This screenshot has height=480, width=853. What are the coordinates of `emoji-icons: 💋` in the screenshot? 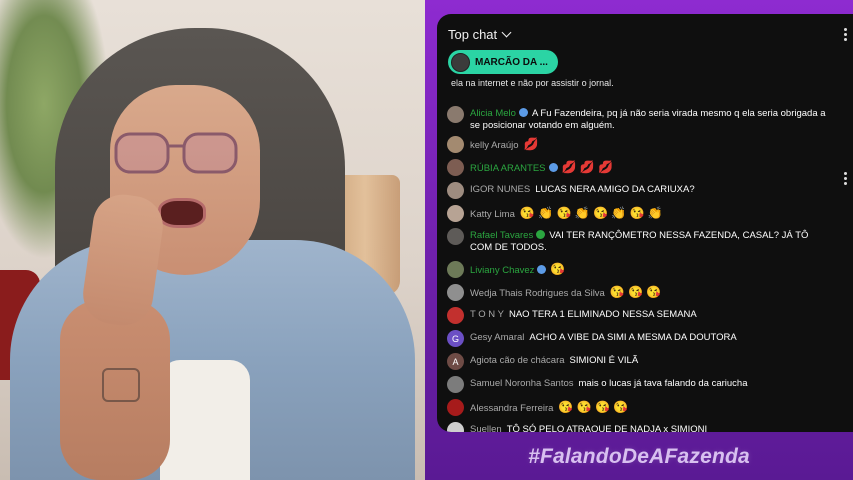 It's located at (531, 144).